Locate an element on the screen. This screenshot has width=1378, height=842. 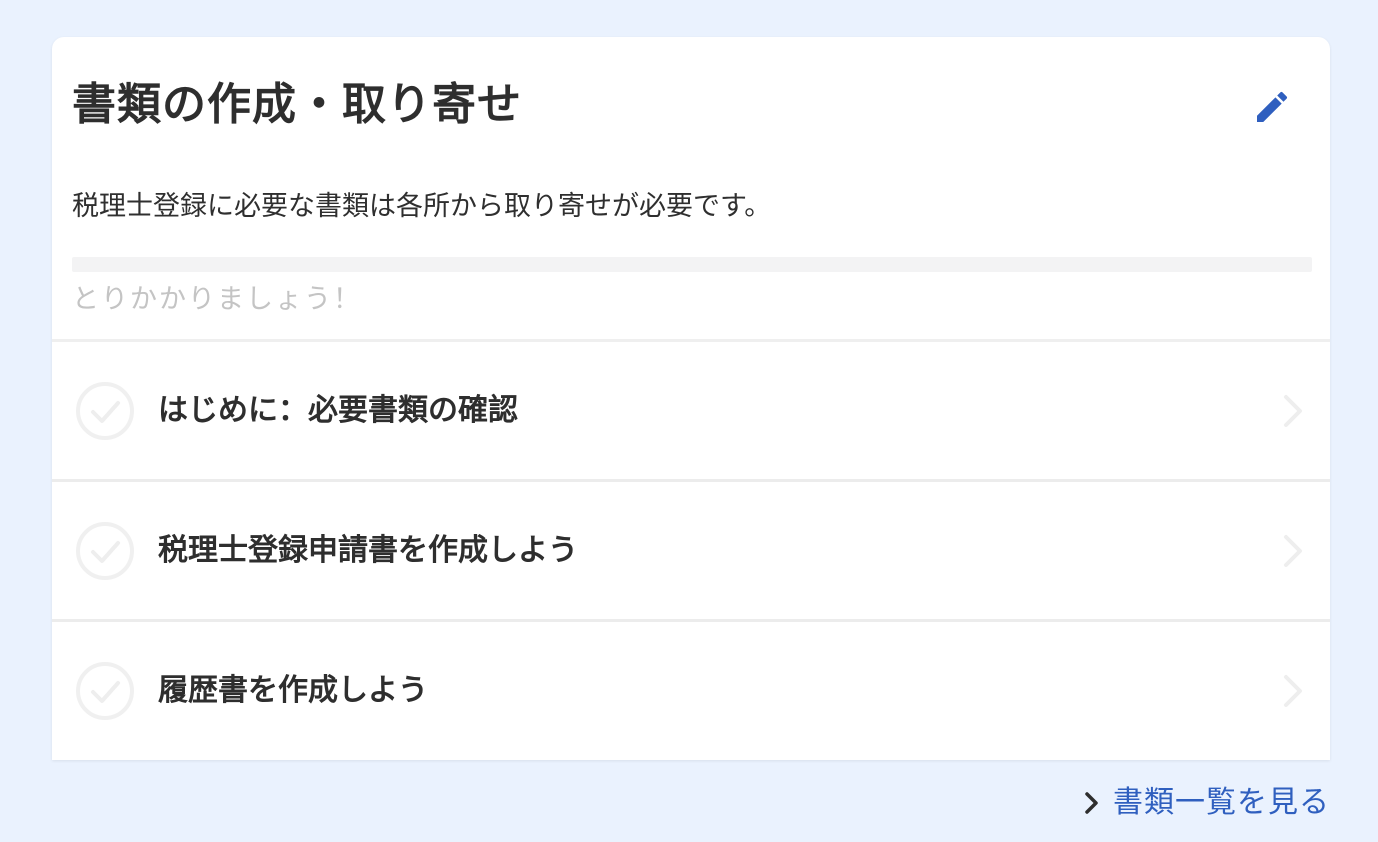
pencil-icon is located at coordinates (1272, 106).